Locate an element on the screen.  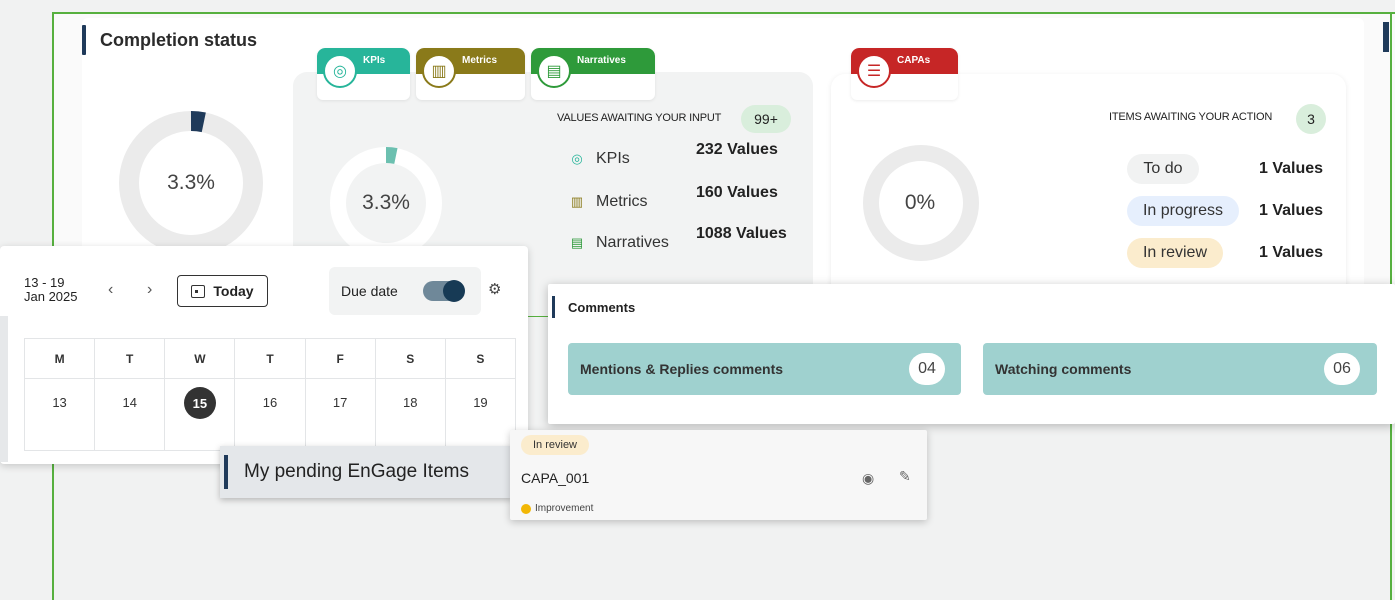
completion-status-header: Completion status is located at coordinates (169, 40).